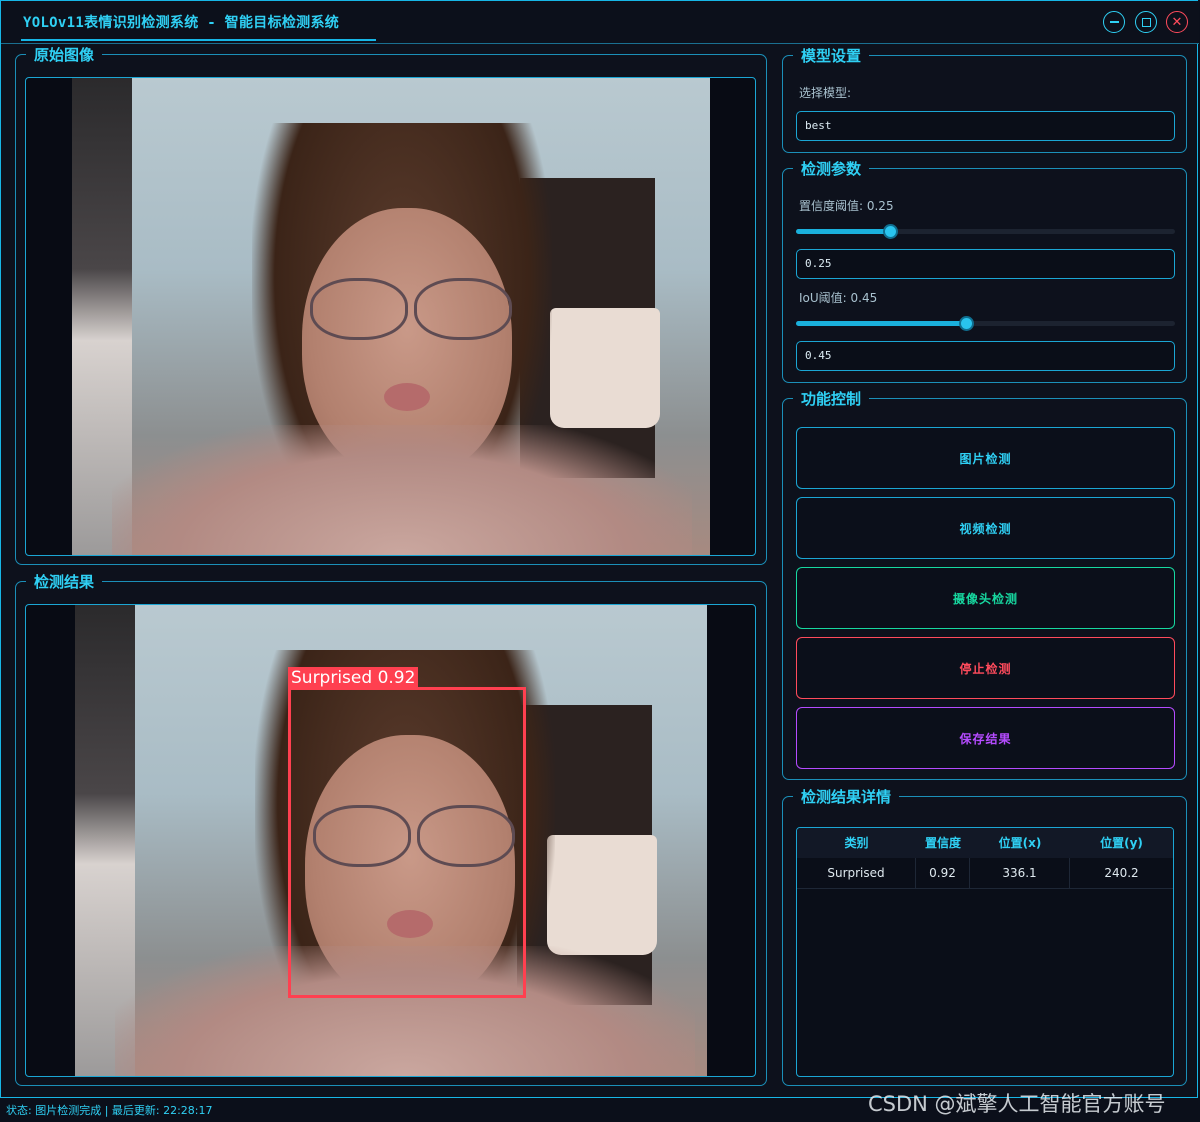 This screenshot has height=1122, width=1200. I want to click on close-icon: ✕, so click(1177, 22).